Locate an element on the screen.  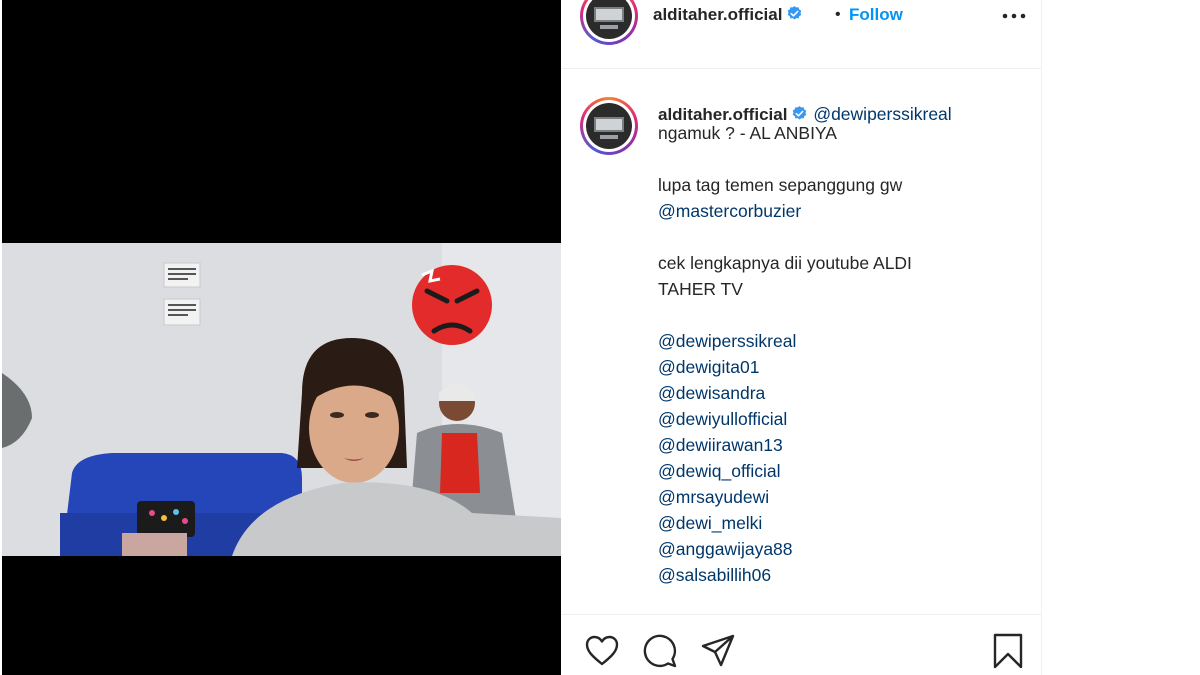
caption-mention-link: @dewiyullofficial is located at coordinates (843, 419).